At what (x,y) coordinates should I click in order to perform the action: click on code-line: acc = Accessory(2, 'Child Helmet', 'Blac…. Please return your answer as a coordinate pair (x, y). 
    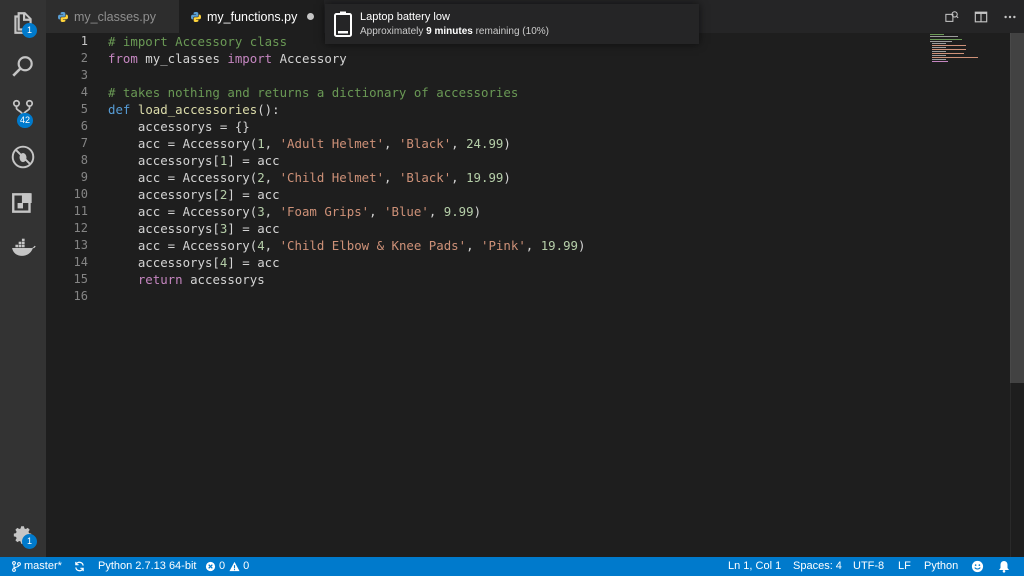
    Looking at the image, I should click on (309, 177).